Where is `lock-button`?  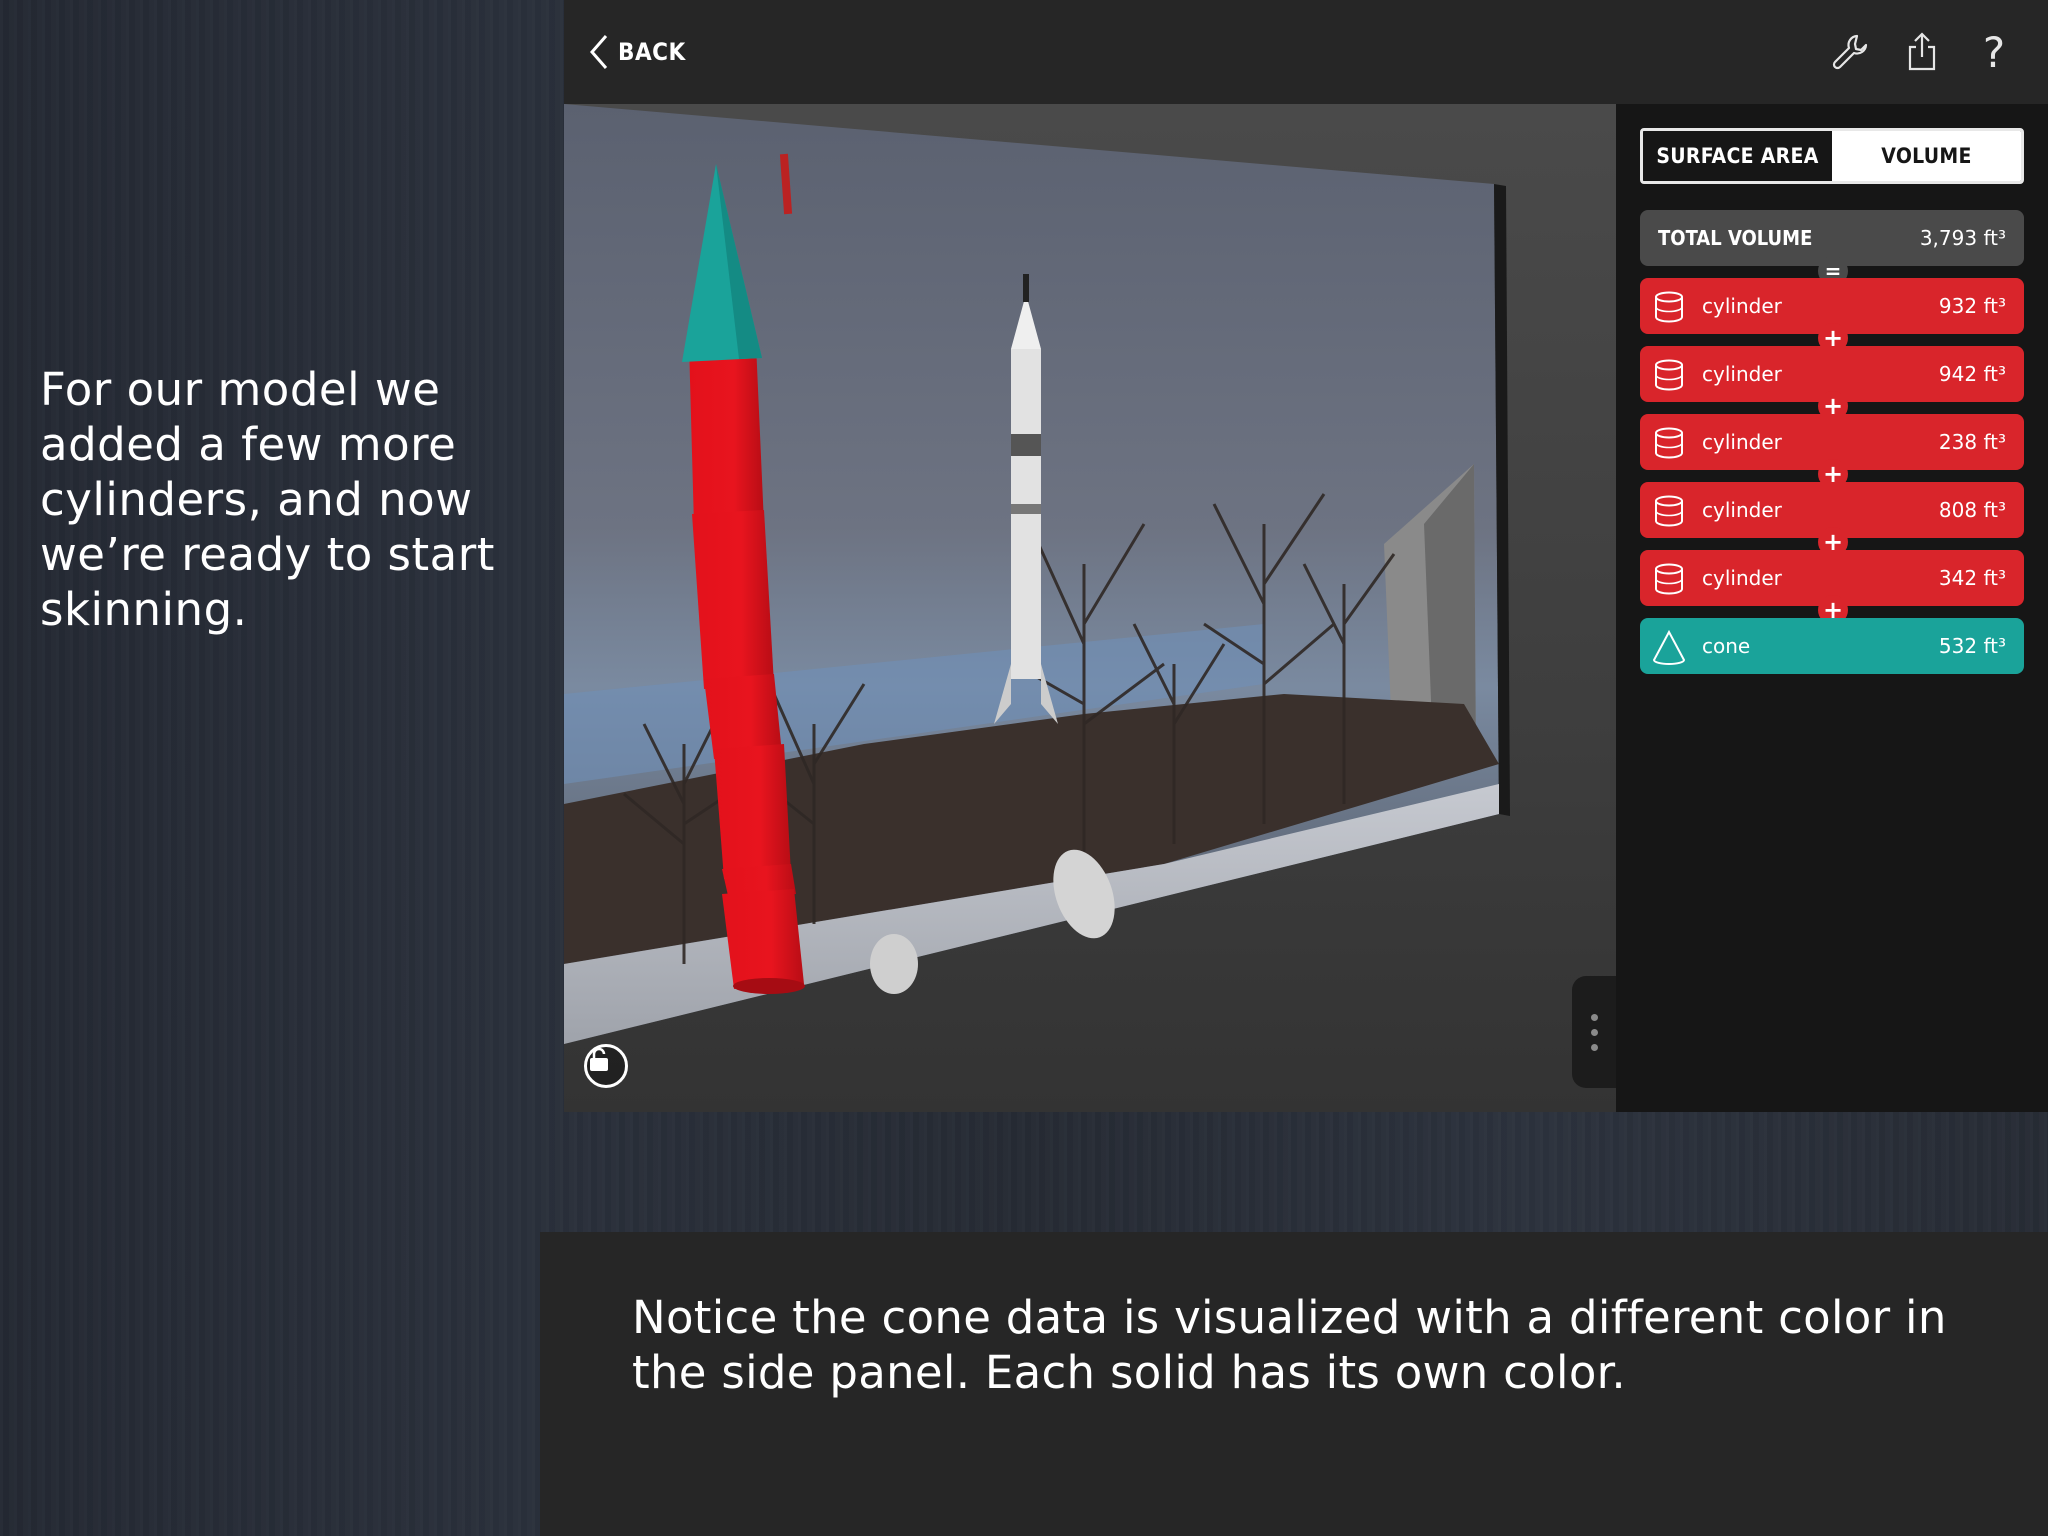
lock-button is located at coordinates (606, 1066).